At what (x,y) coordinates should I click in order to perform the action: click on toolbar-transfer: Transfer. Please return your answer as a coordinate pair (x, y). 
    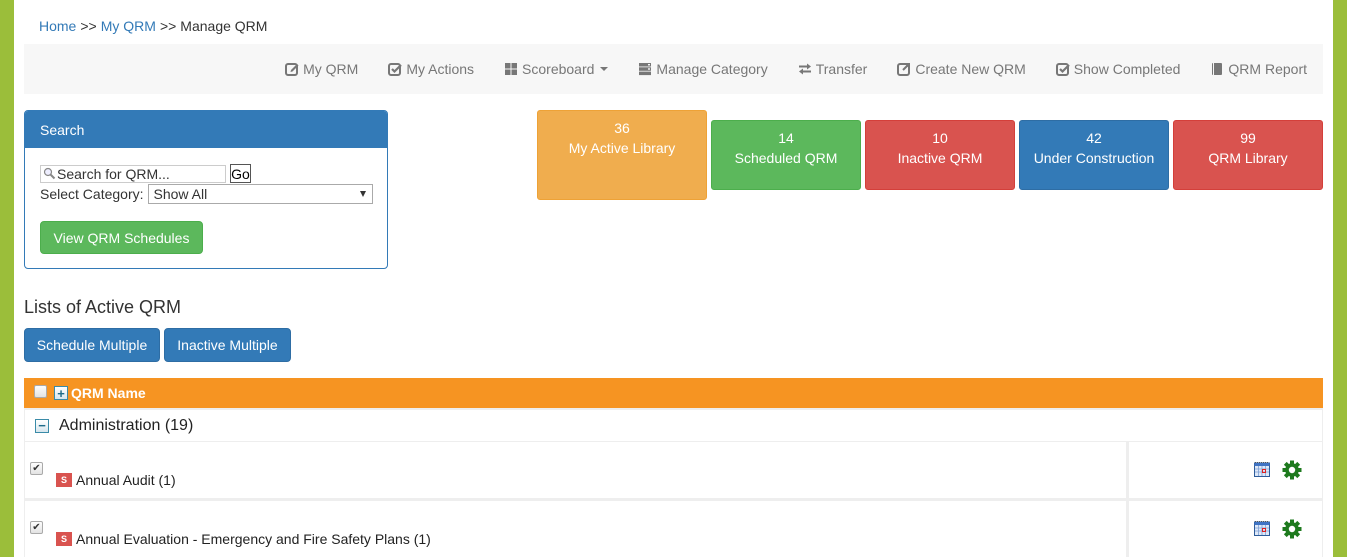
    Looking at the image, I should click on (833, 69).